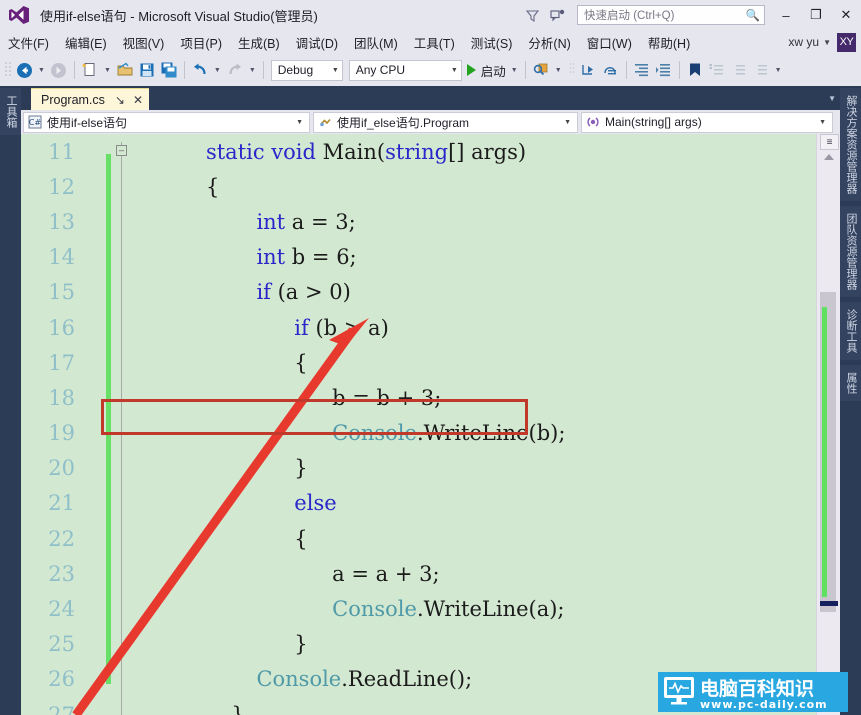  Describe the element at coordinates (764, 704) in the screenshot. I see `svg-text: www.pc-daily.com` at that location.